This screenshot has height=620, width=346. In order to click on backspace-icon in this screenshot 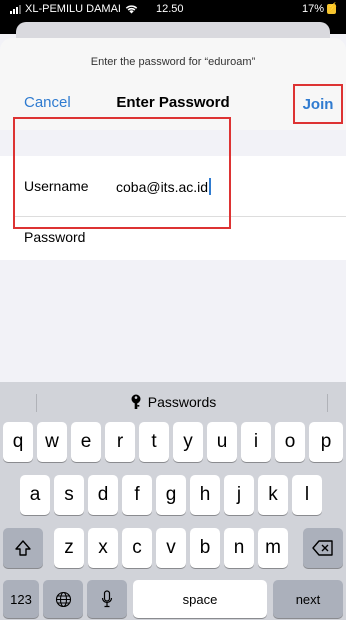, I will do `click(322, 548)`.